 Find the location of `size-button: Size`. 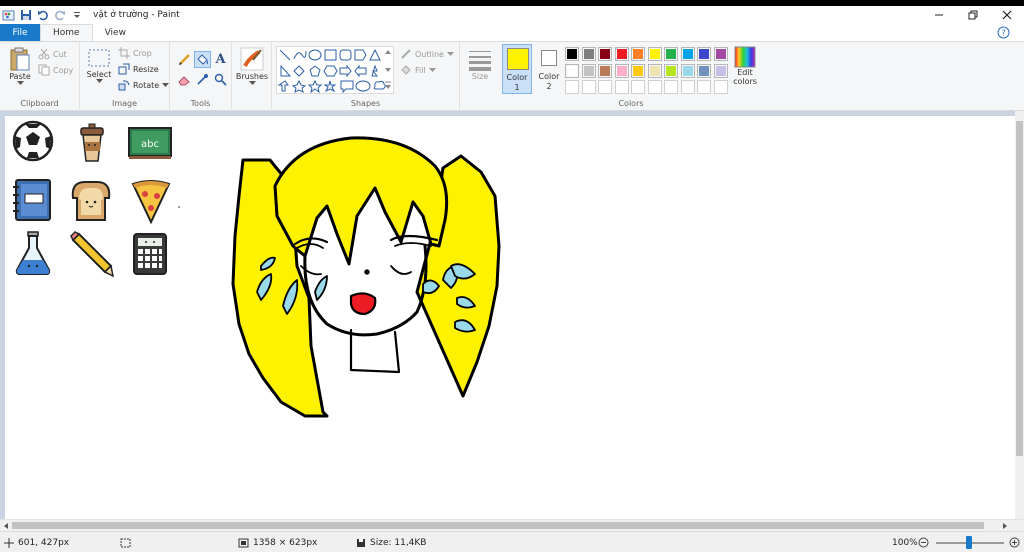

size-button: Size is located at coordinates (480, 64).